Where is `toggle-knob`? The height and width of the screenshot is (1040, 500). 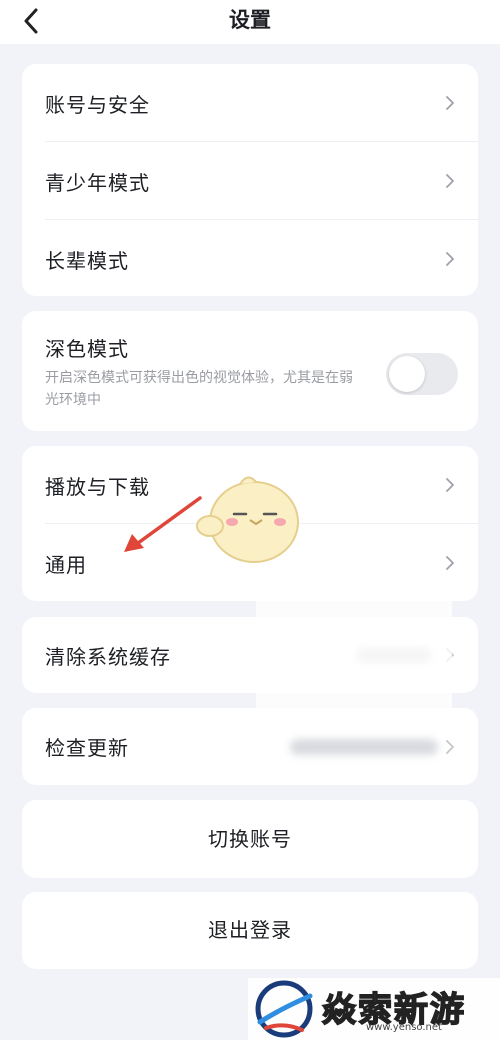 toggle-knob is located at coordinates (407, 374).